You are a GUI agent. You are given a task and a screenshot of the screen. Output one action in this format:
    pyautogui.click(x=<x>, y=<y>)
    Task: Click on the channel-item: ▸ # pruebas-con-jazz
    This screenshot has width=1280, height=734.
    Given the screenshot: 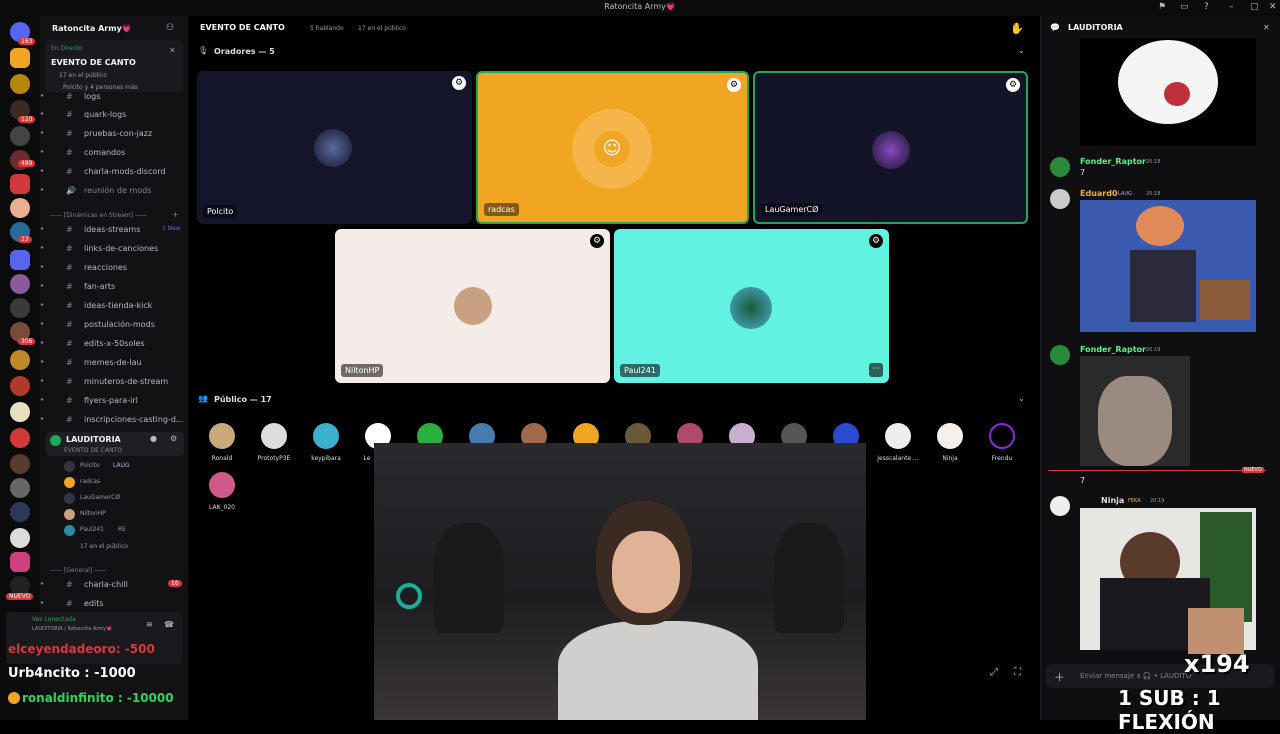 What is the action you would take?
    pyautogui.click(x=114, y=137)
    